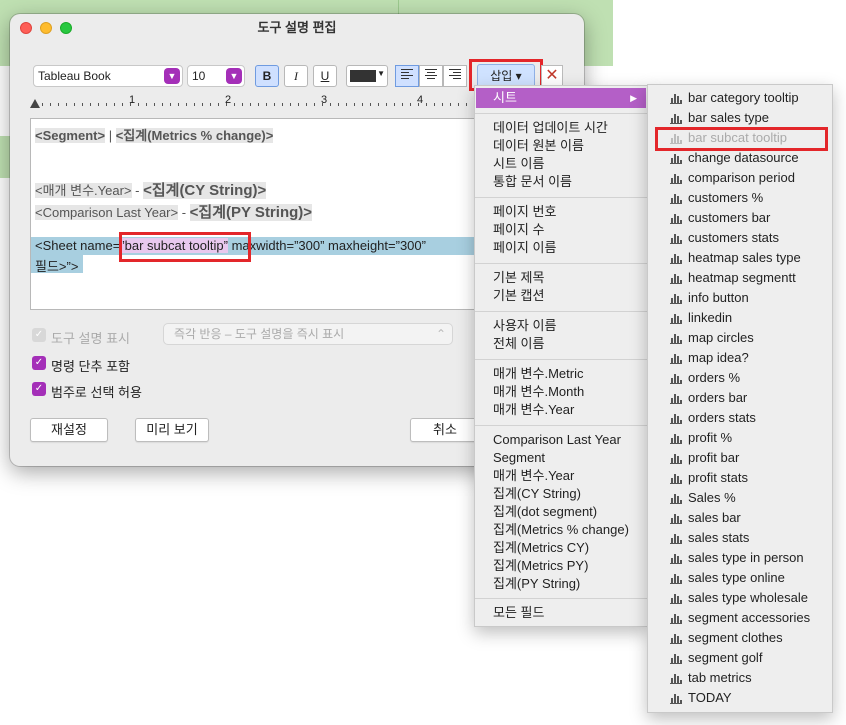 This screenshot has width=846, height=725. I want to click on sheet-menu-item: map circles, so click(740, 338).